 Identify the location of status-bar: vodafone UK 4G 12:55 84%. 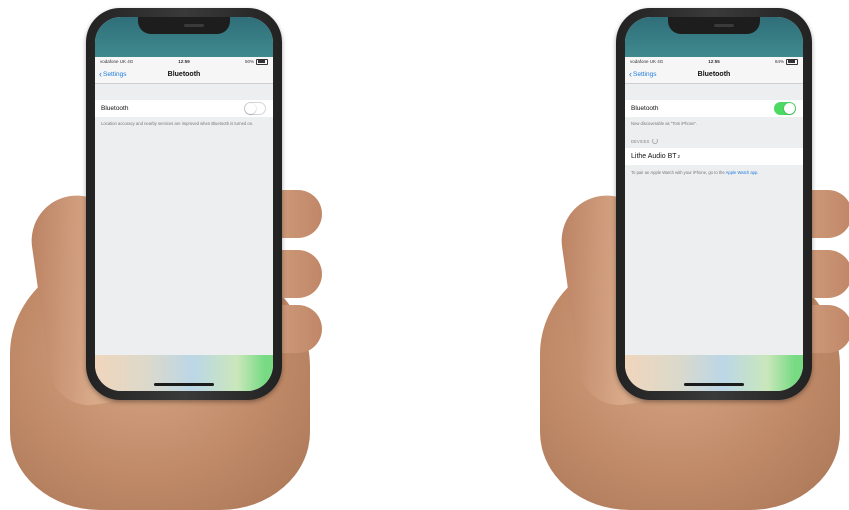
(714, 61).